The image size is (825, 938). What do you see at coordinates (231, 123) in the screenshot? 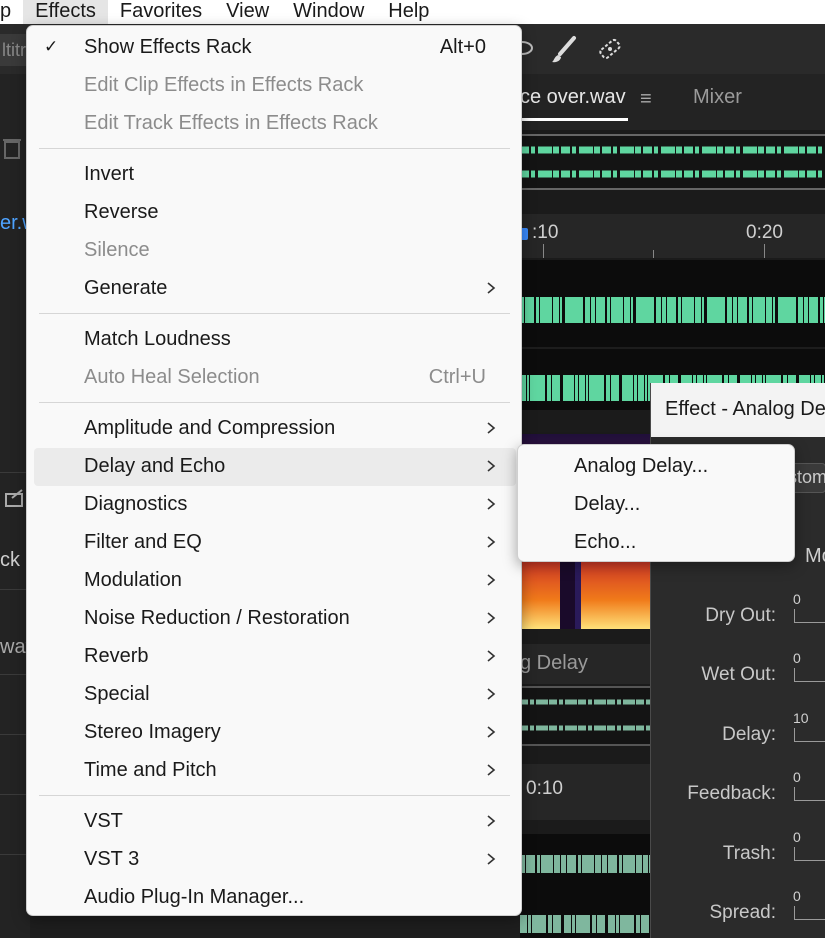
I see `menu-item-label: Edit Track Effects in Effects Rack` at bounding box center [231, 123].